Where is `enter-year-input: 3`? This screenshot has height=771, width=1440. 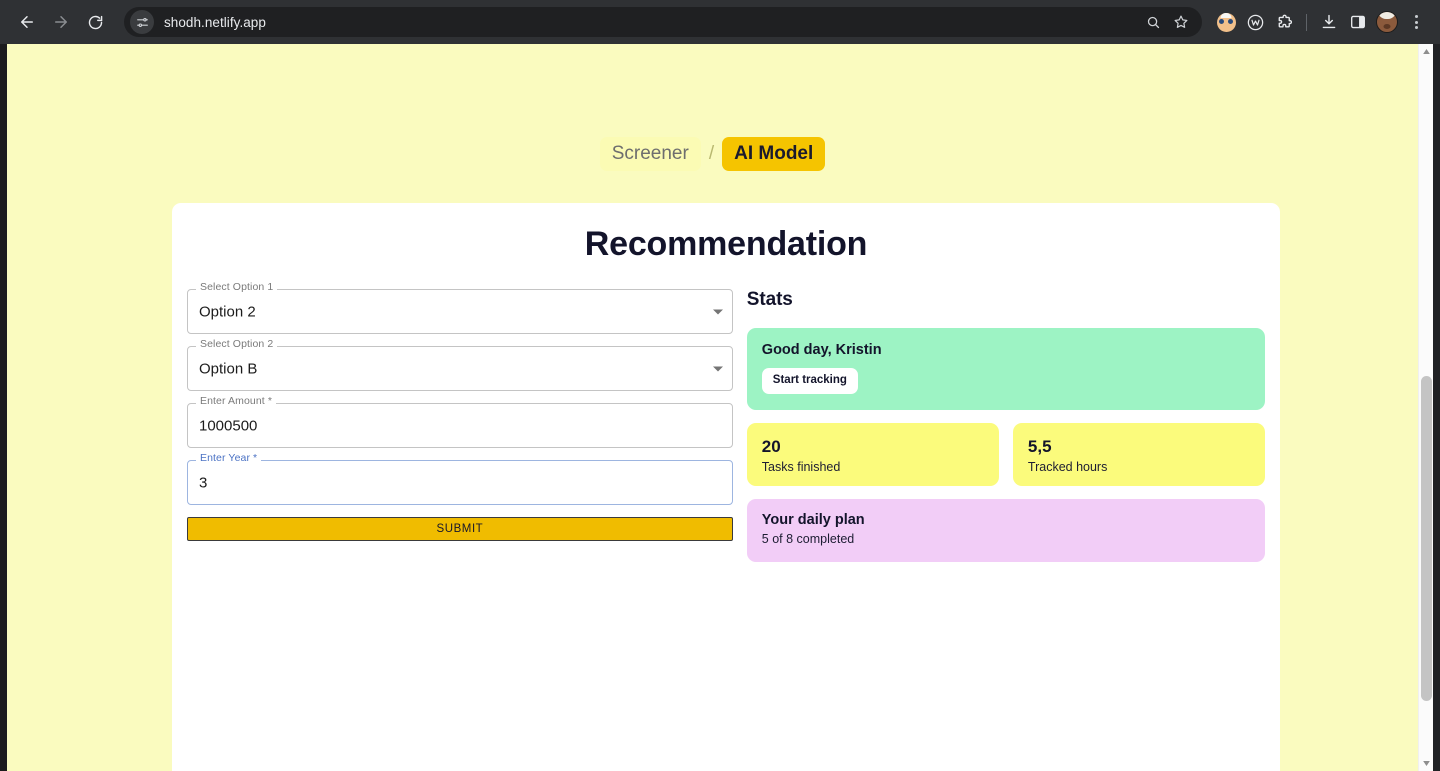 enter-year-input: 3 is located at coordinates (203, 482).